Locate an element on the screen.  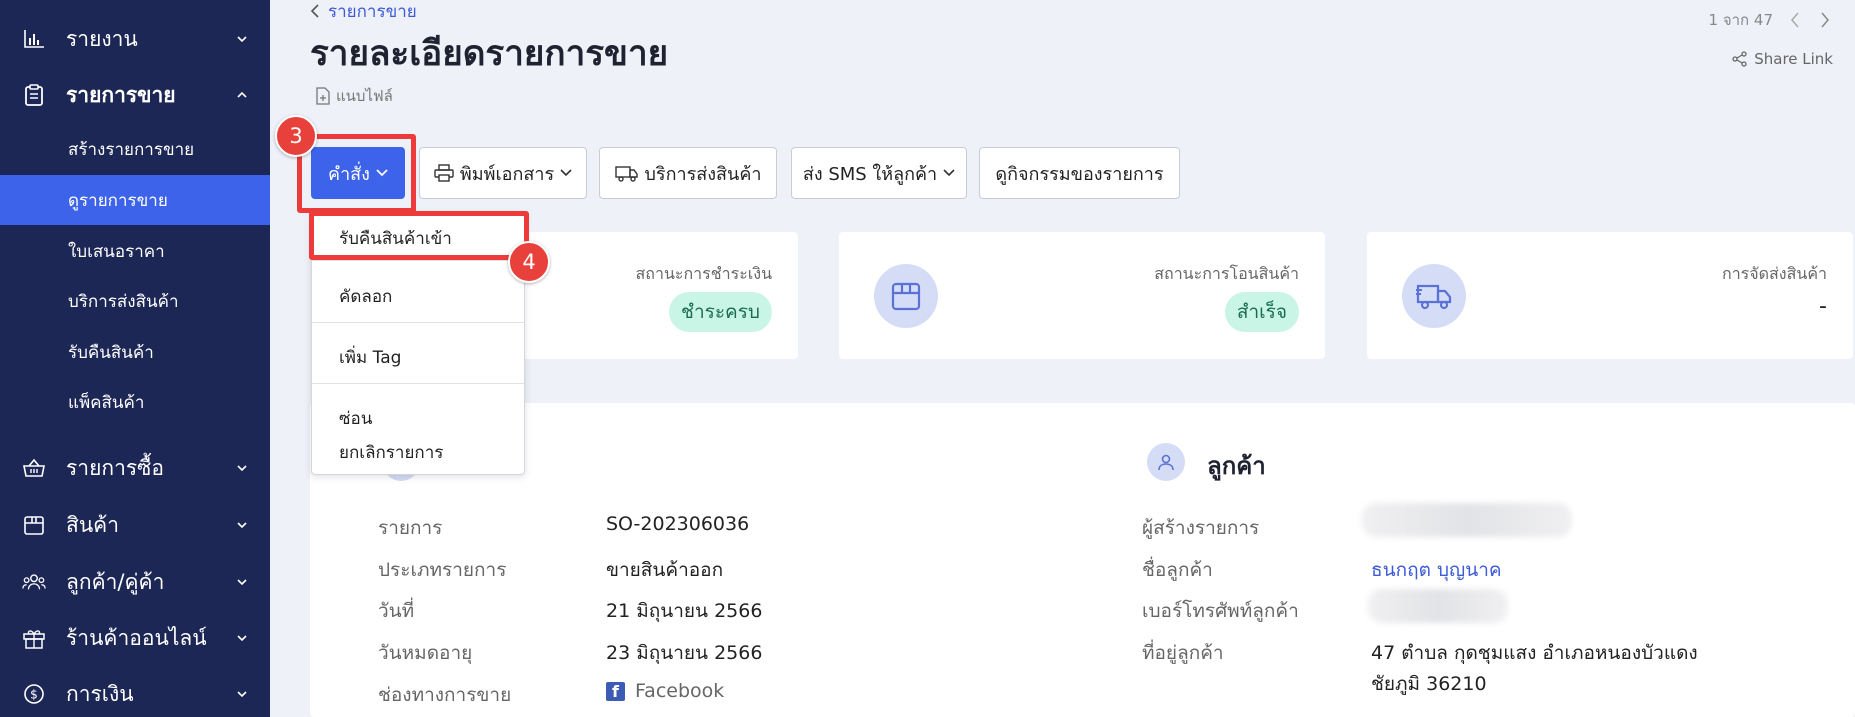
sidebar-subitem-packing: แพ็คสินค้า is located at coordinates (135, 402).